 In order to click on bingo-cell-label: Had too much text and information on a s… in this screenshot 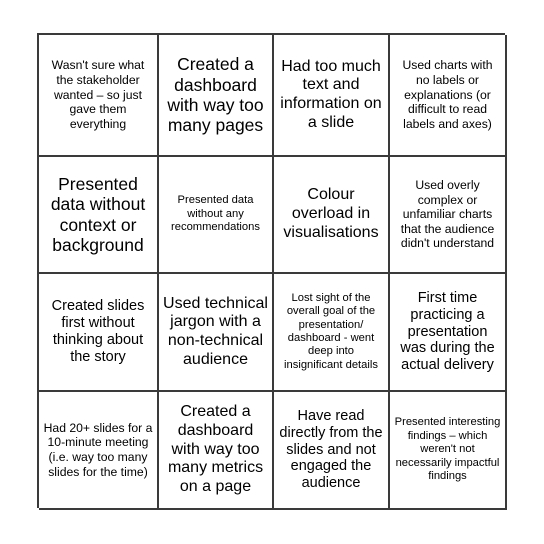, I will do `click(331, 94)`.